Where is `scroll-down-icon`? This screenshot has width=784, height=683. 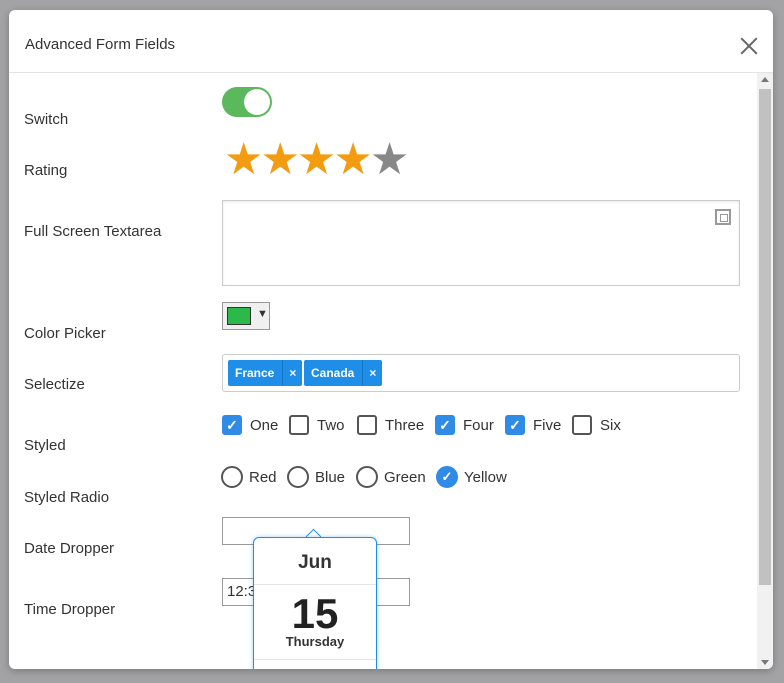
scroll-down-icon is located at coordinates (765, 662).